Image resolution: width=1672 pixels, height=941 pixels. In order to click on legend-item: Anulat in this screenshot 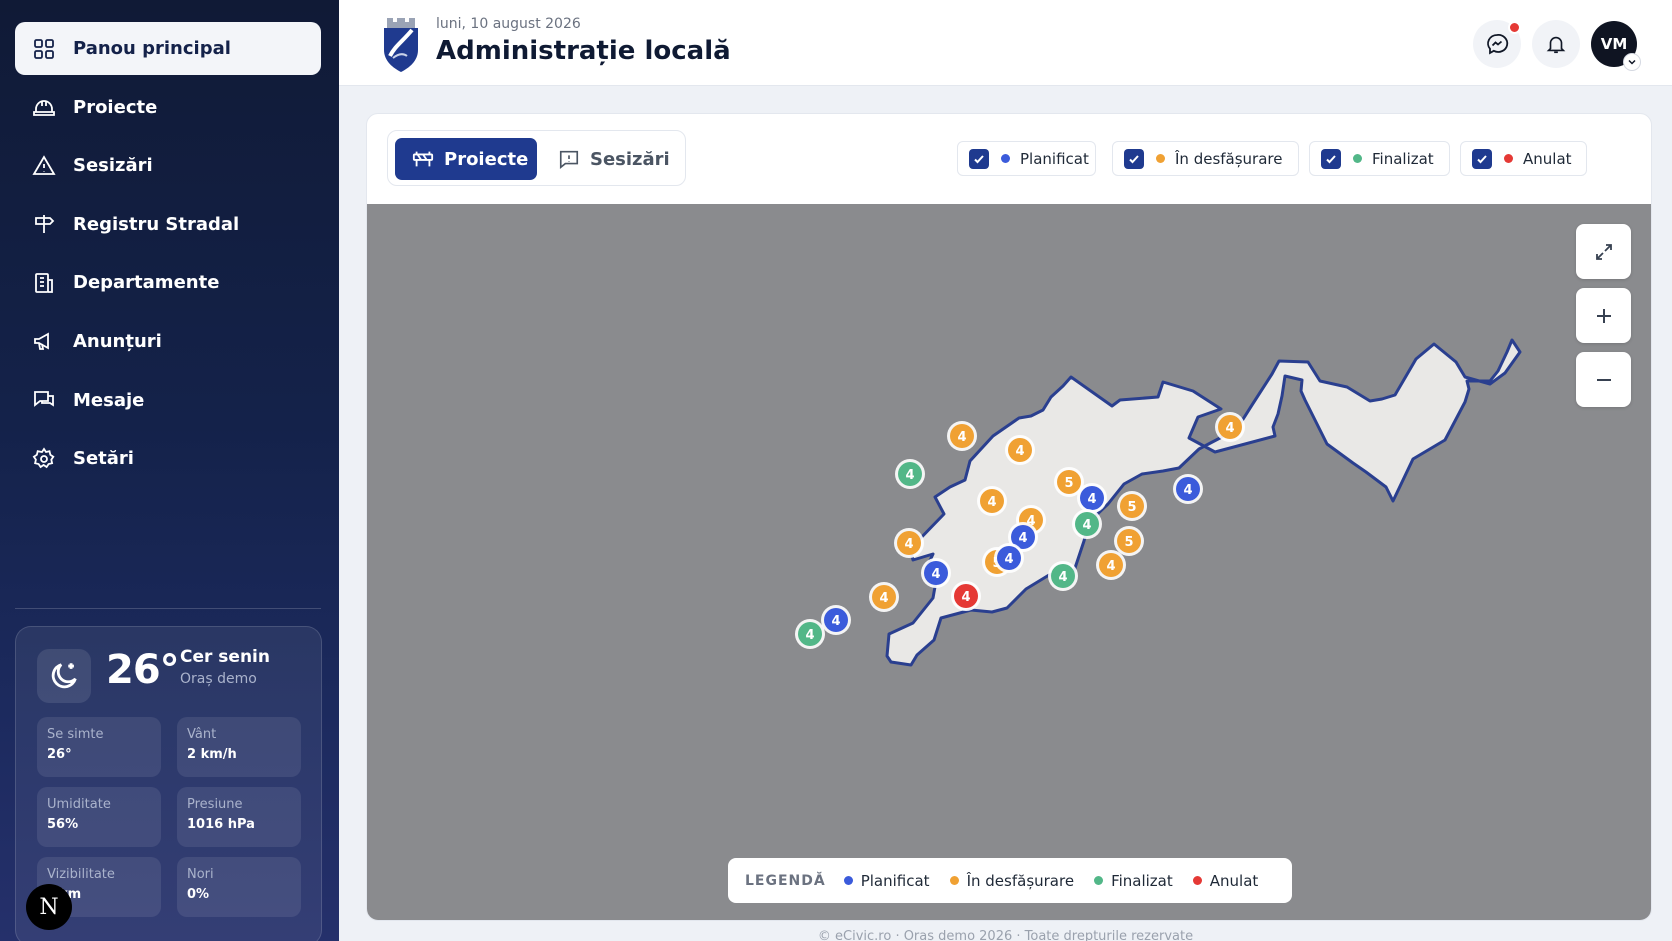, I will do `click(1225, 881)`.